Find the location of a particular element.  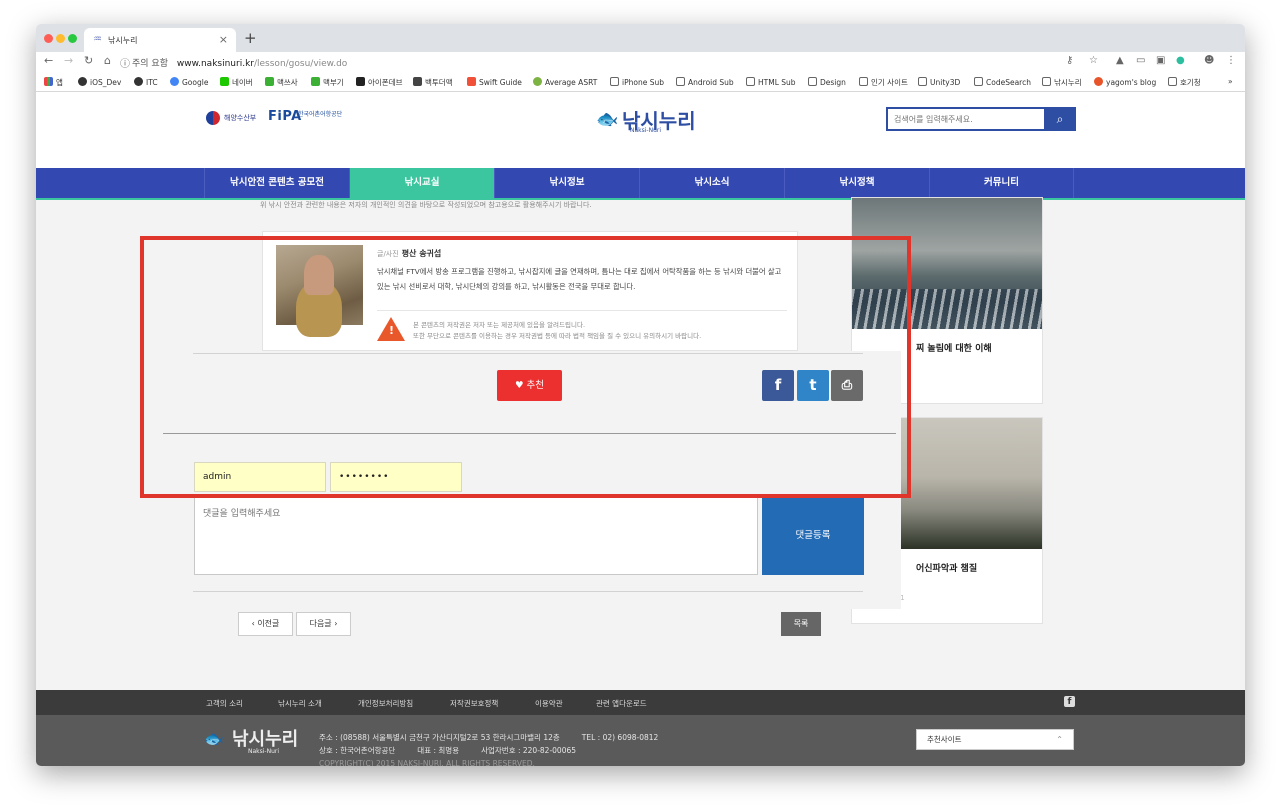

nav-item-community: 커뮤니티 is located at coordinates (1001, 183).